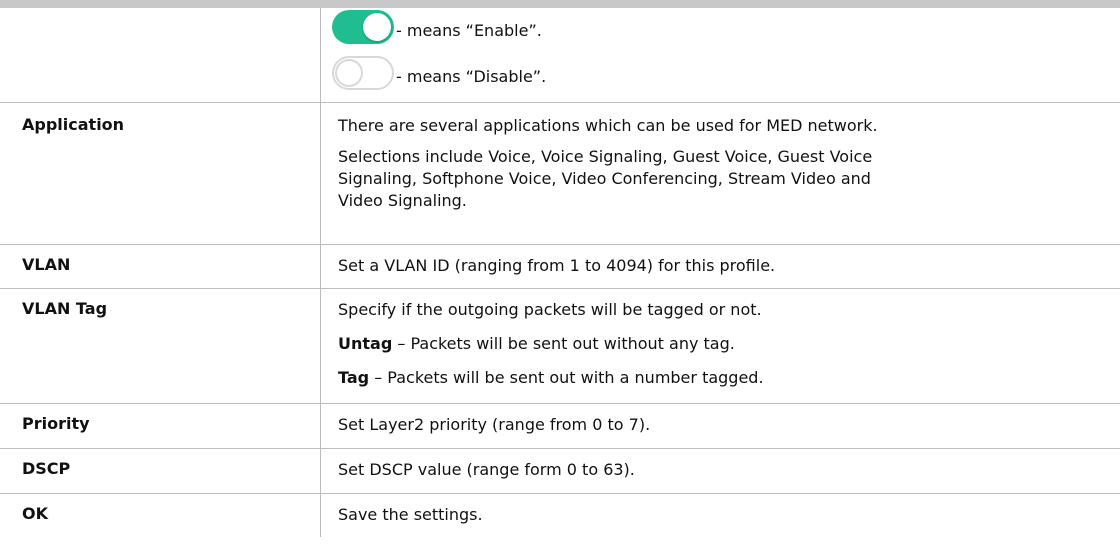 The height and width of the screenshot is (558, 1120). Describe the element at coordinates (363, 27) in the screenshot. I see `toggle-on-icon` at that location.